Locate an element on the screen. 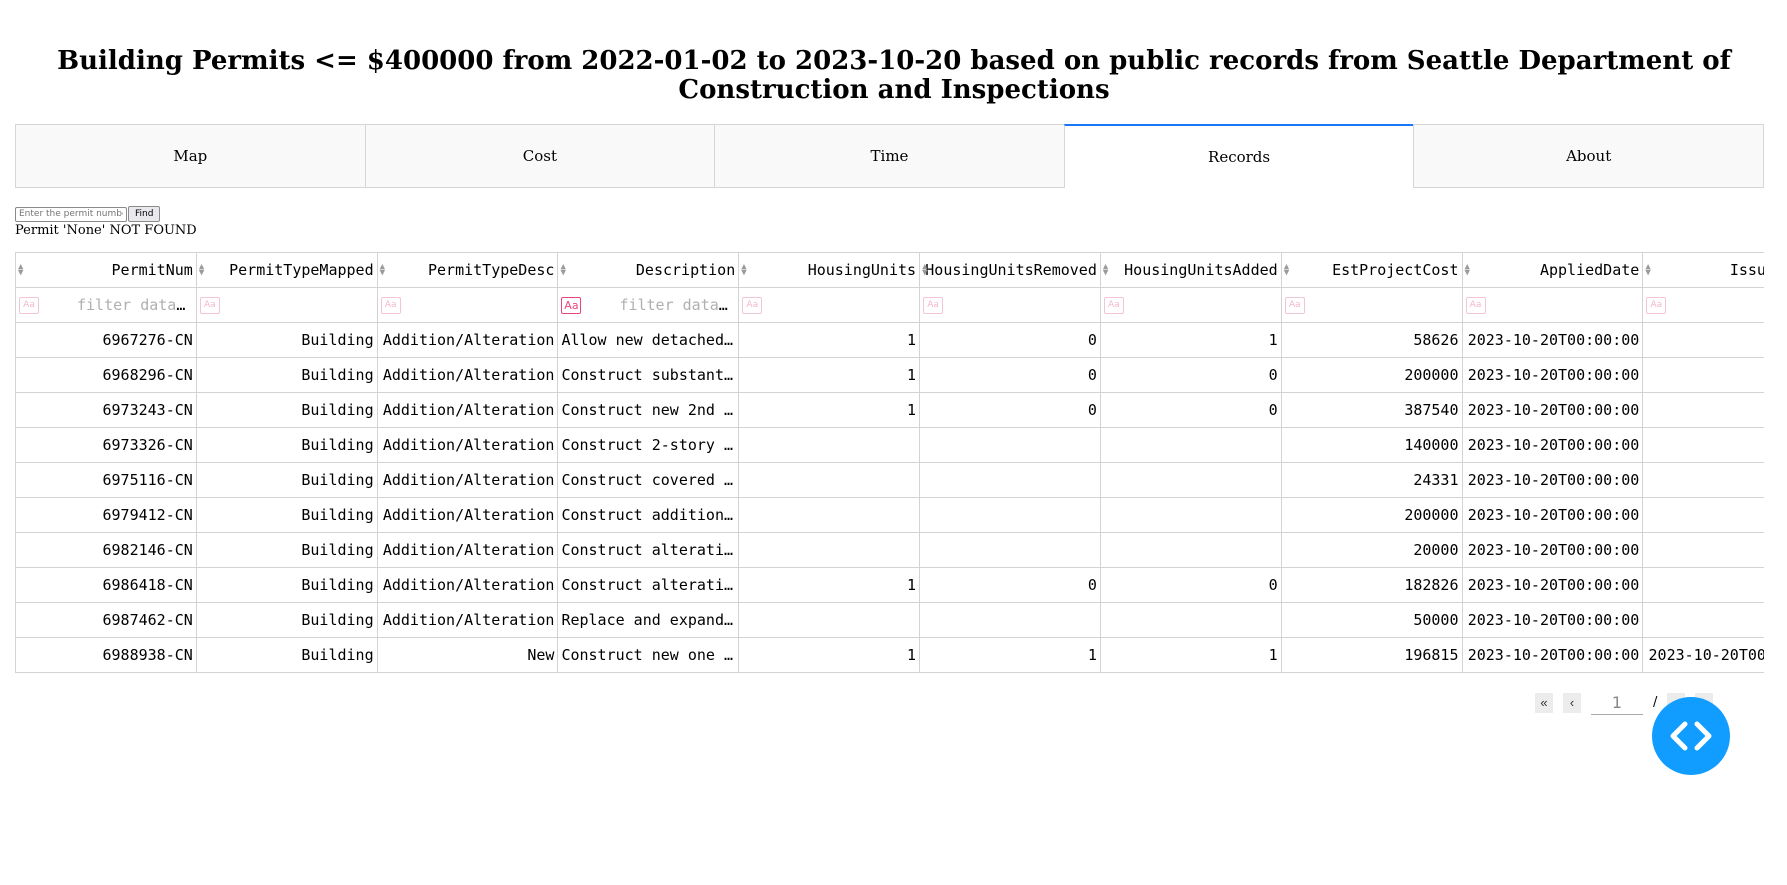  table-cell: Construct new one family dwelling is located at coordinates (648, 655).